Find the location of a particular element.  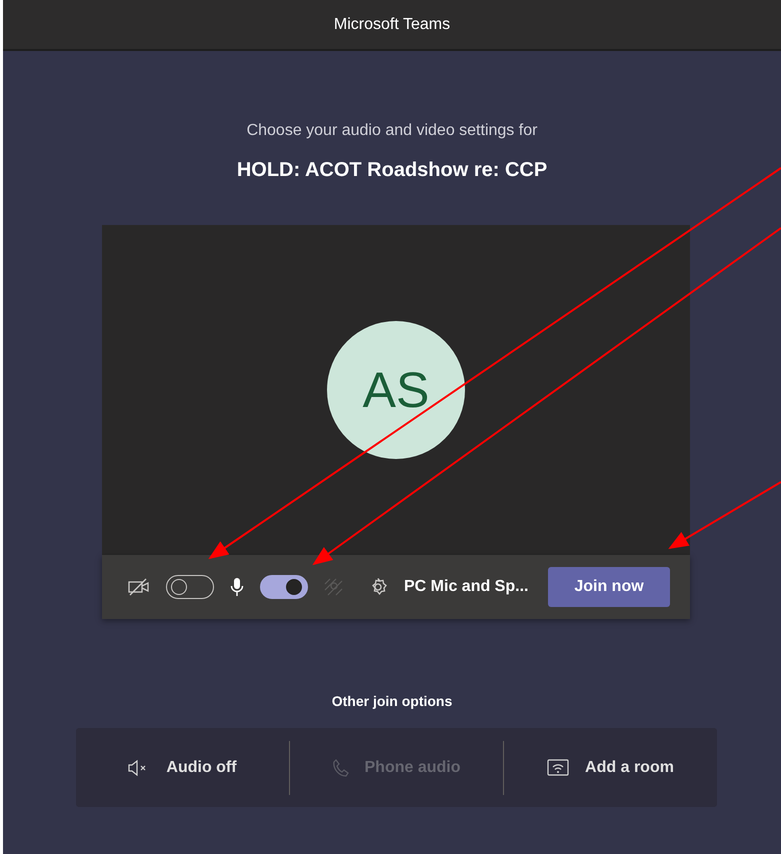

microphone-toggle is located at coordinates (284, 587).